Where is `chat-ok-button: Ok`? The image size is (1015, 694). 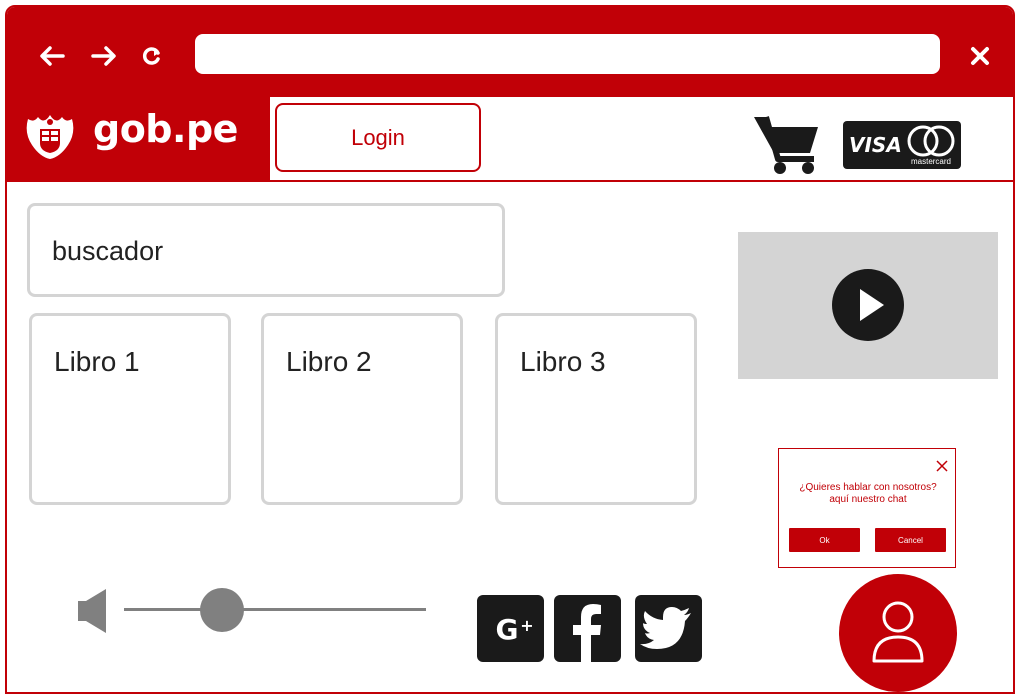
chat-ok-button: Ok is located at coordinates (824, 540).